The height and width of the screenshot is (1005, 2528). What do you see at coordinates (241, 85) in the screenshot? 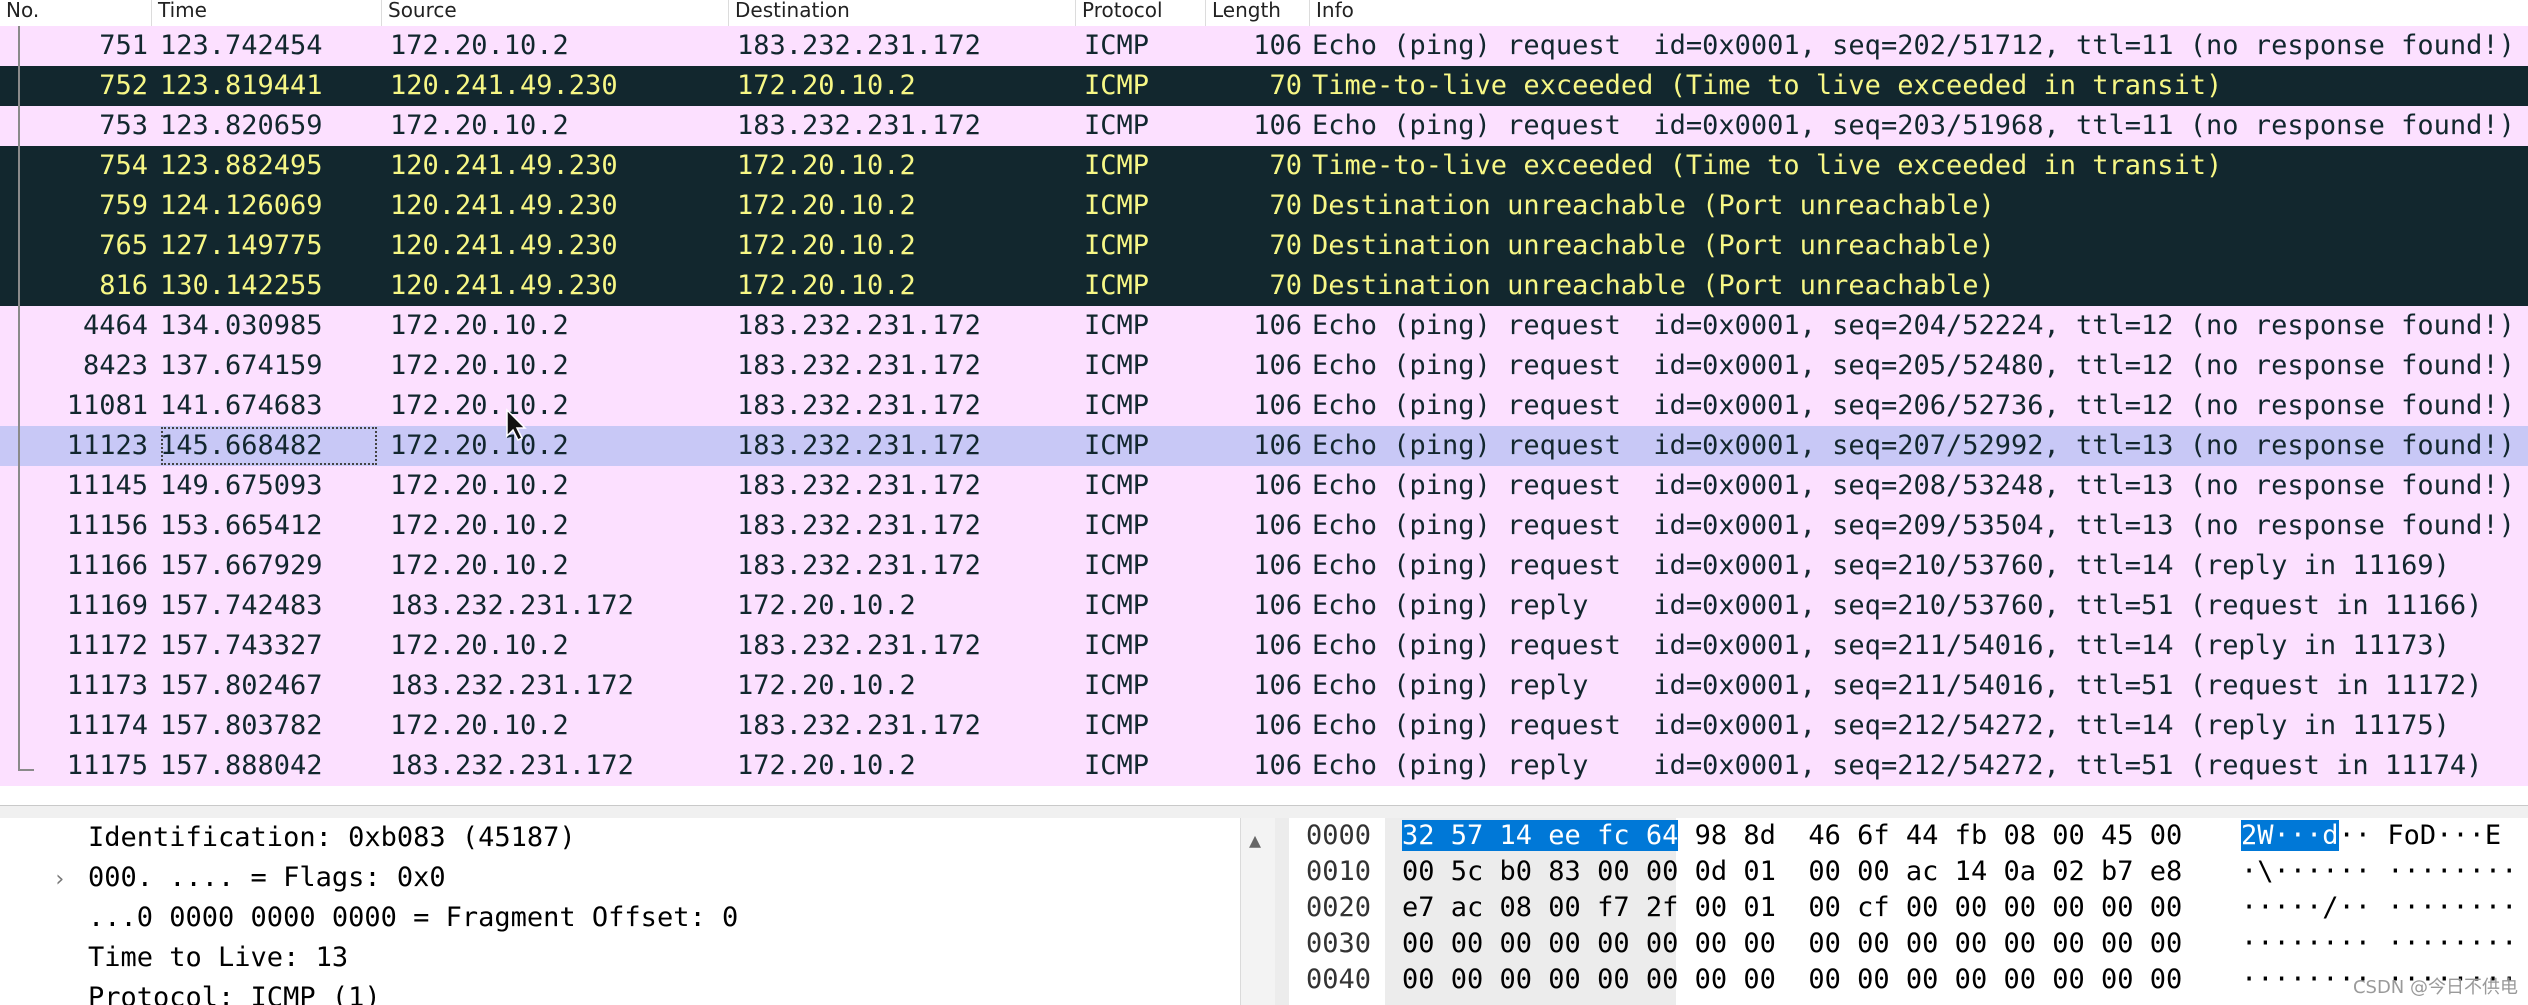
I see `packet-cell-time: 123.819441` at bounding box center [241, 85].